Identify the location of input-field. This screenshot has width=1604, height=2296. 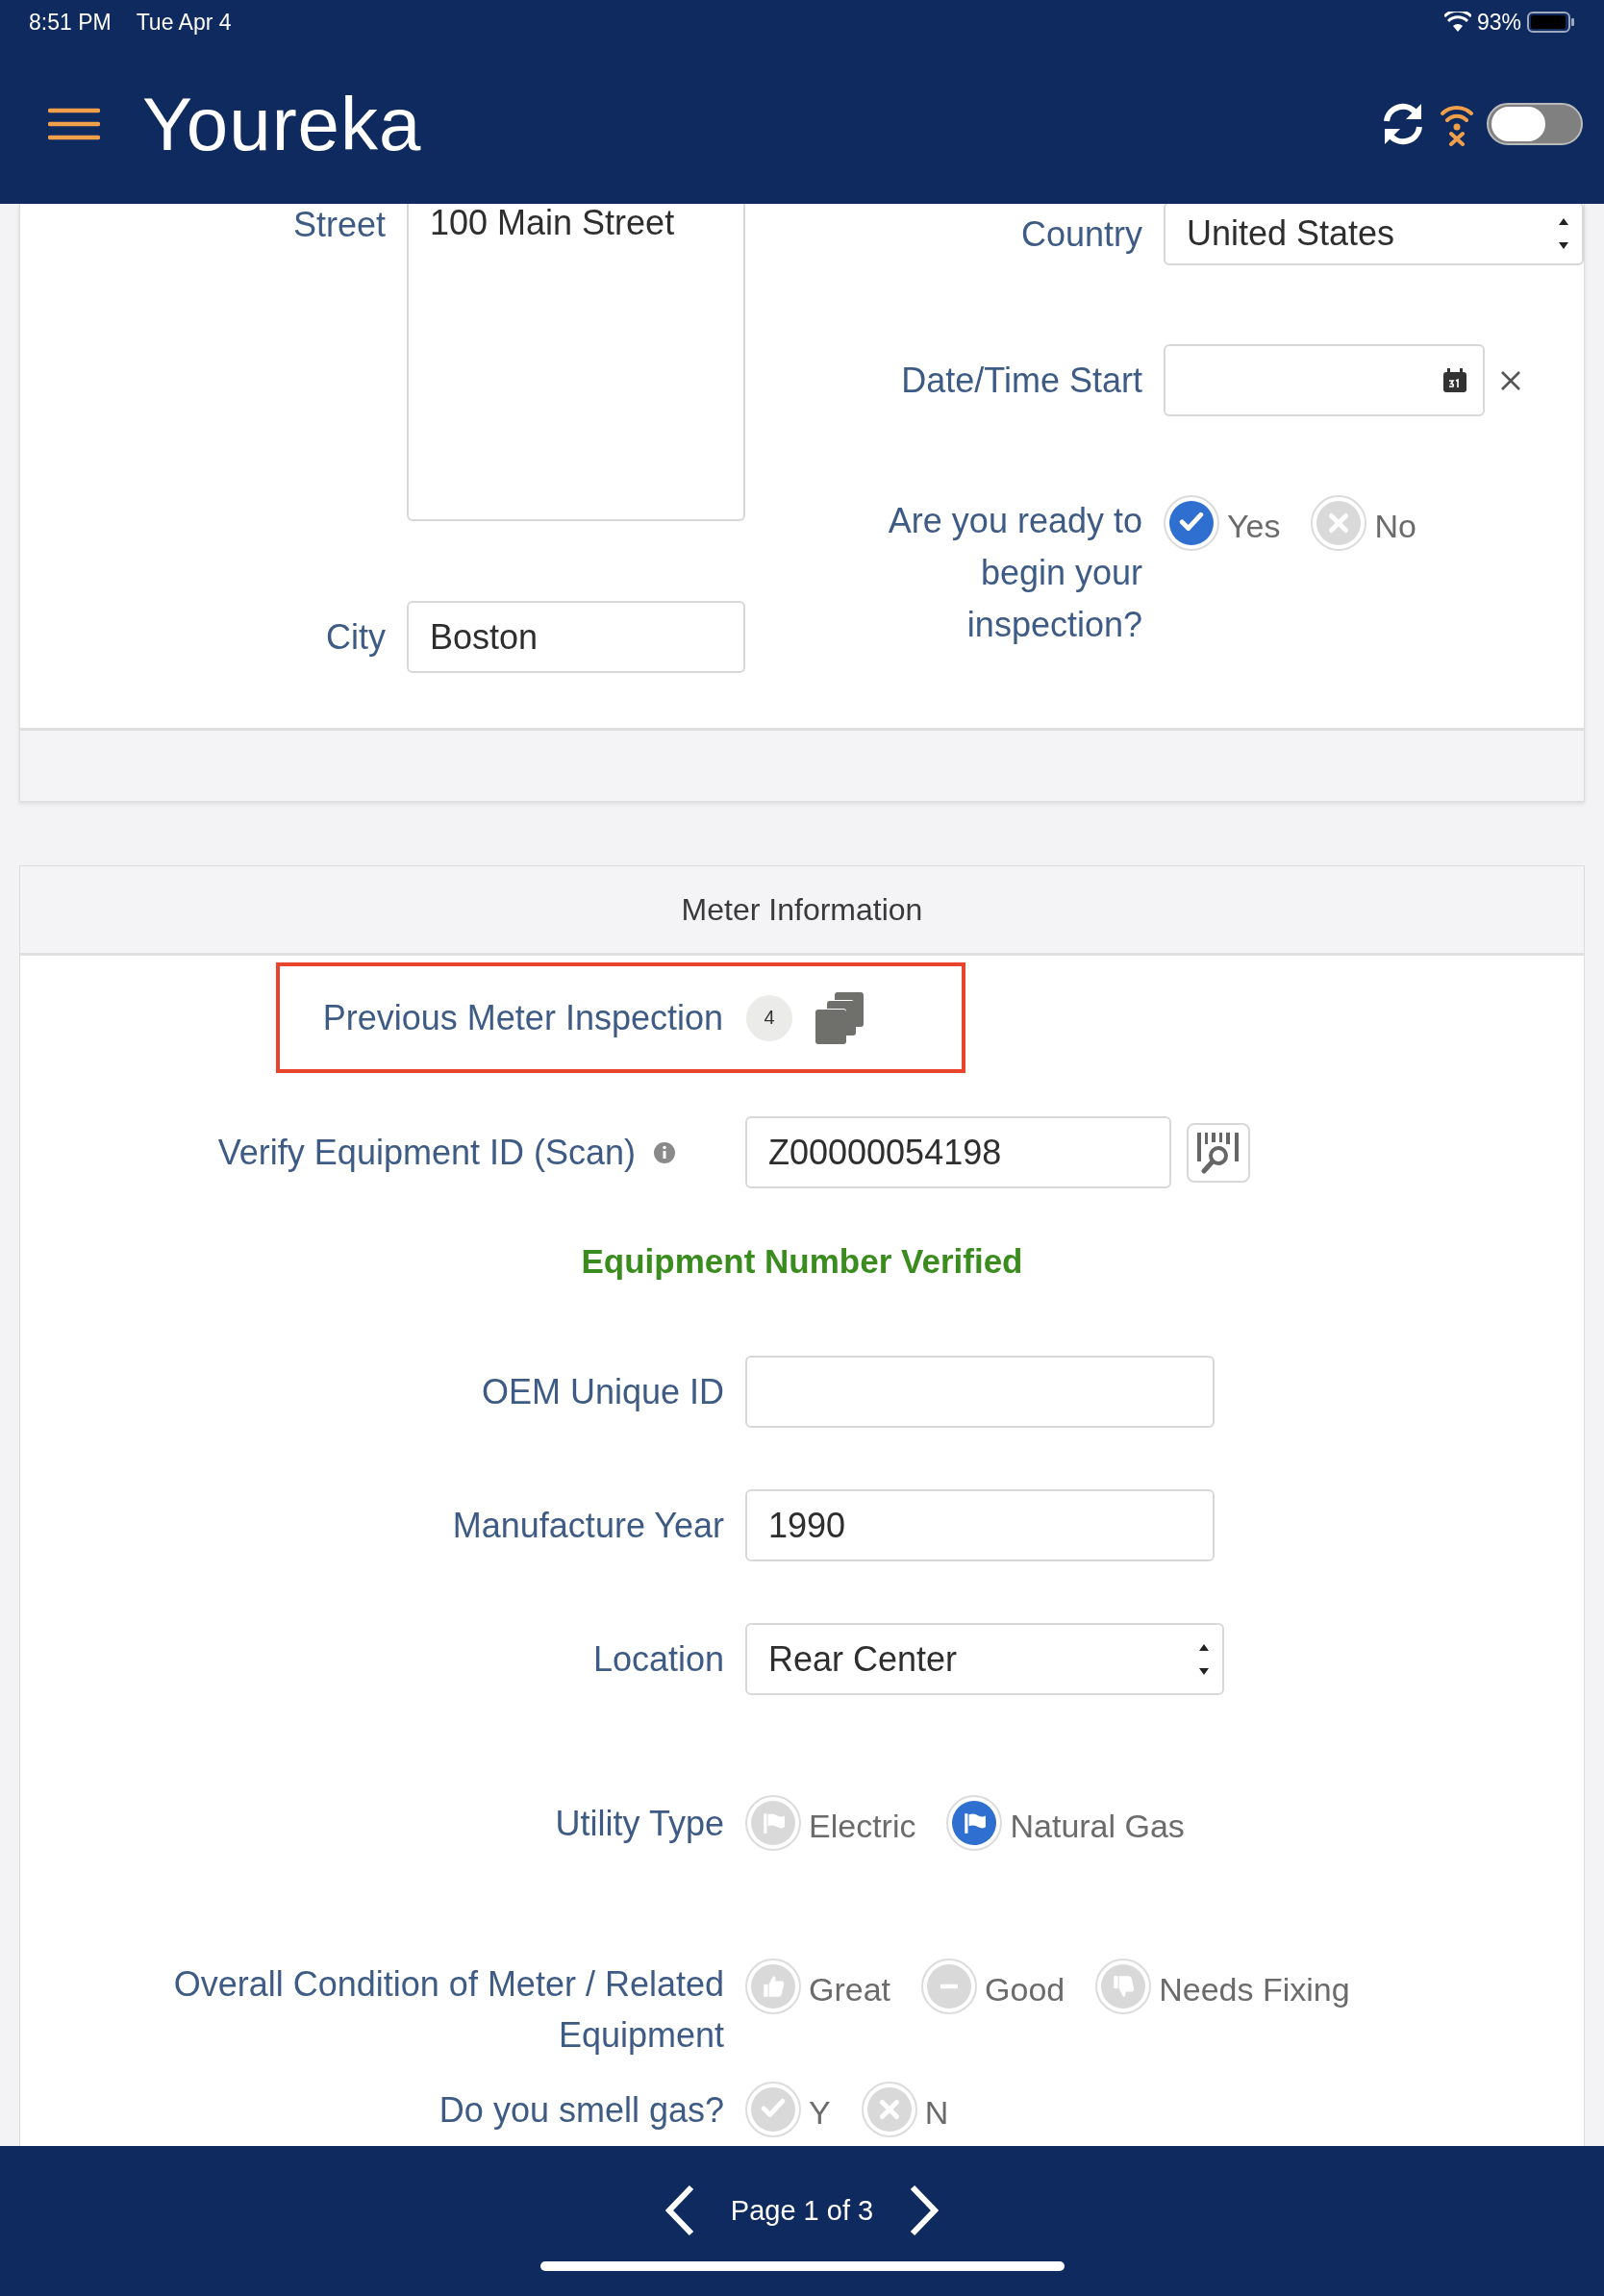
(980, 1392).